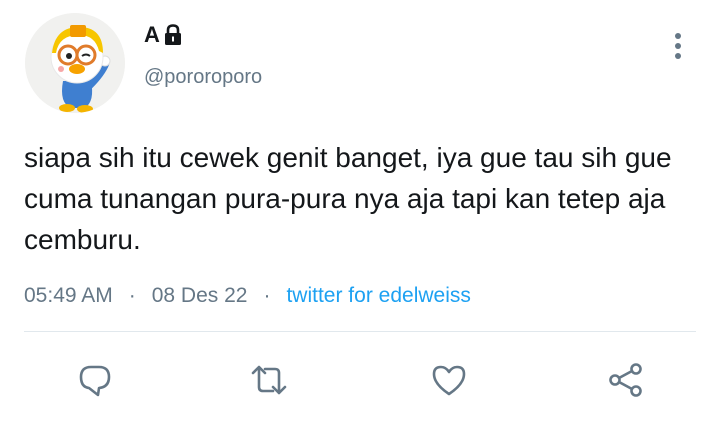  What do you see at coordinates (68, 296) in the screenshot?
I see `tweet-time: 05:49 AM` at bounding box center [68, 296].